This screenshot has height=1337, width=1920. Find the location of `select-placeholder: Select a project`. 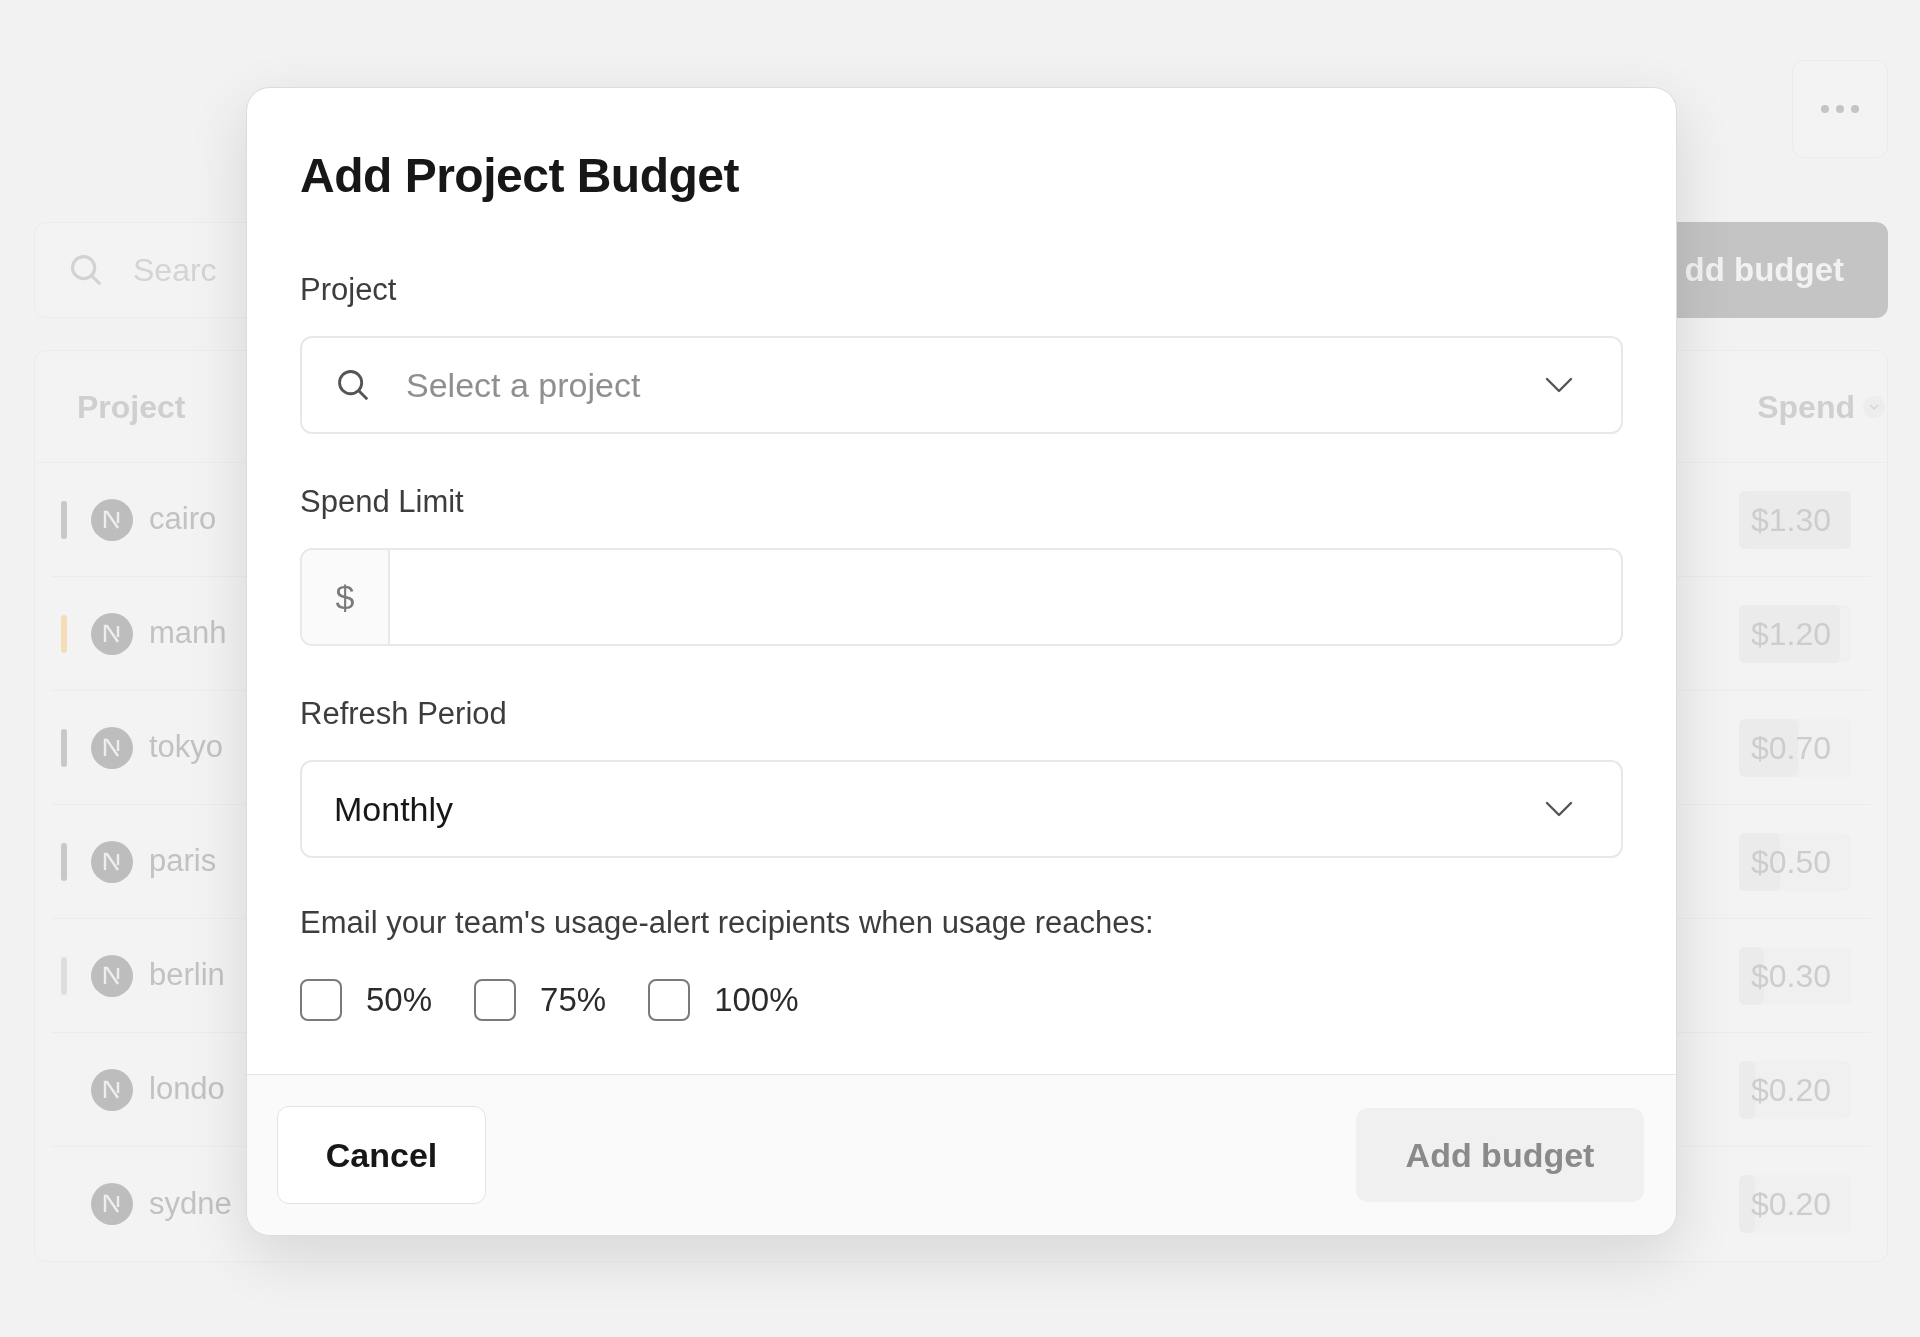

select-placeholder: Select a project is located at coordinates (524, 385).